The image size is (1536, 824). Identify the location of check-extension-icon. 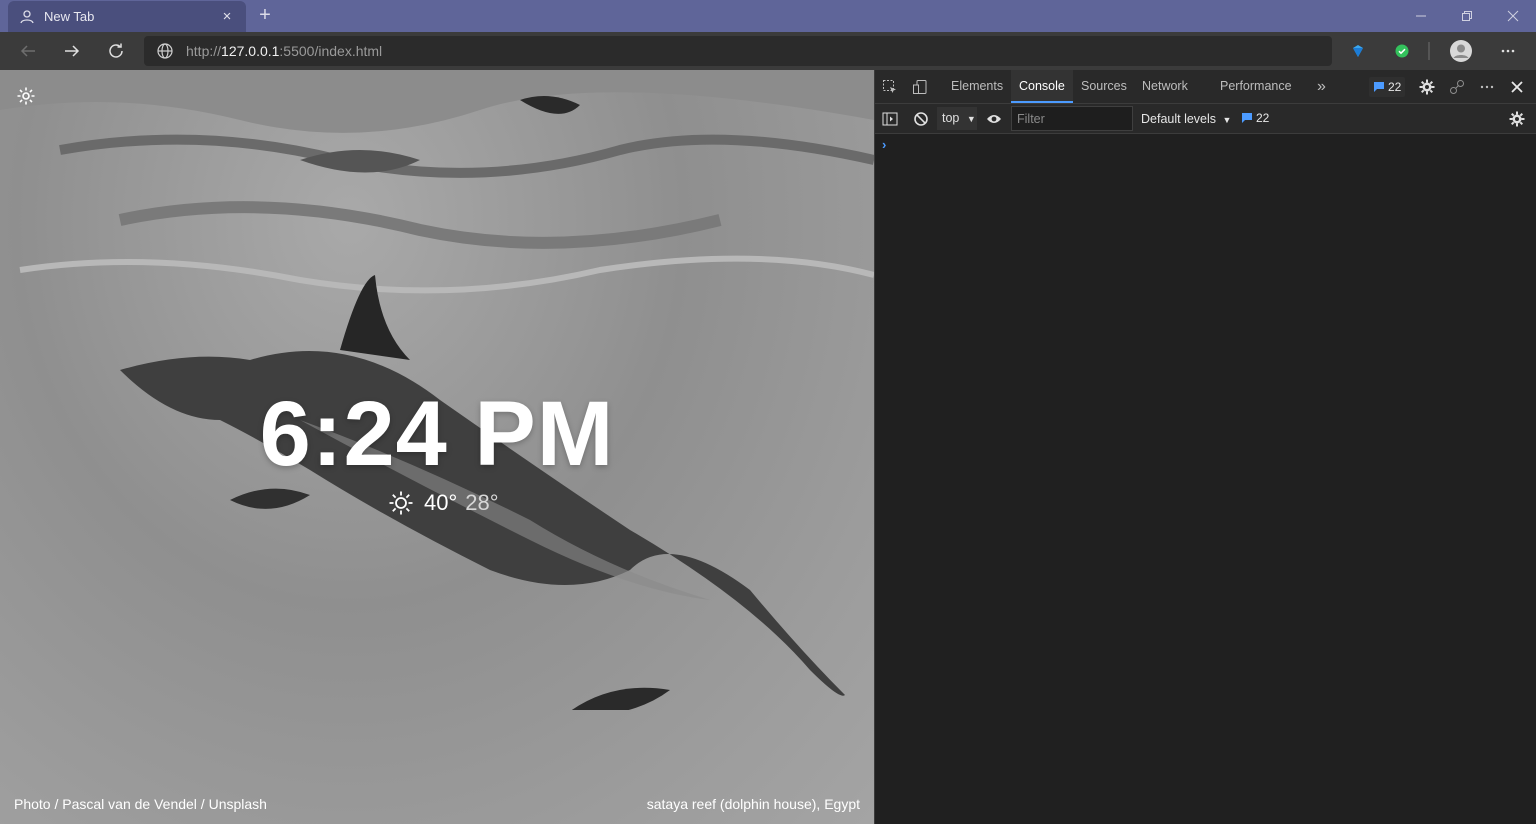
(1402, 51).